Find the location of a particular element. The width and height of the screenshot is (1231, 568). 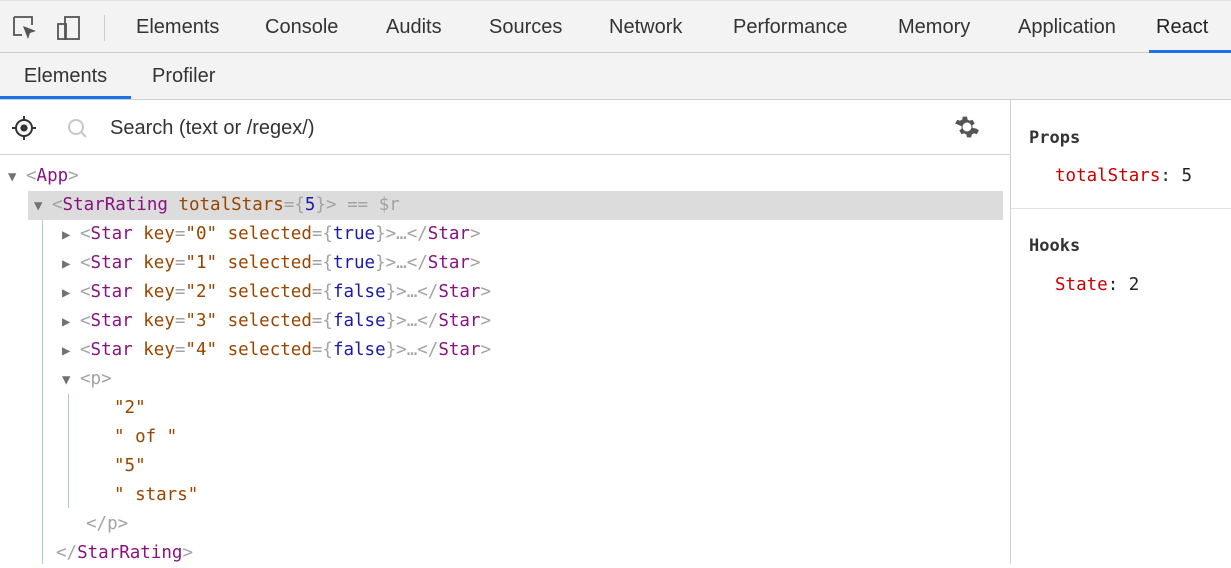

text-node: "5" is located at coordinates (130, 466).